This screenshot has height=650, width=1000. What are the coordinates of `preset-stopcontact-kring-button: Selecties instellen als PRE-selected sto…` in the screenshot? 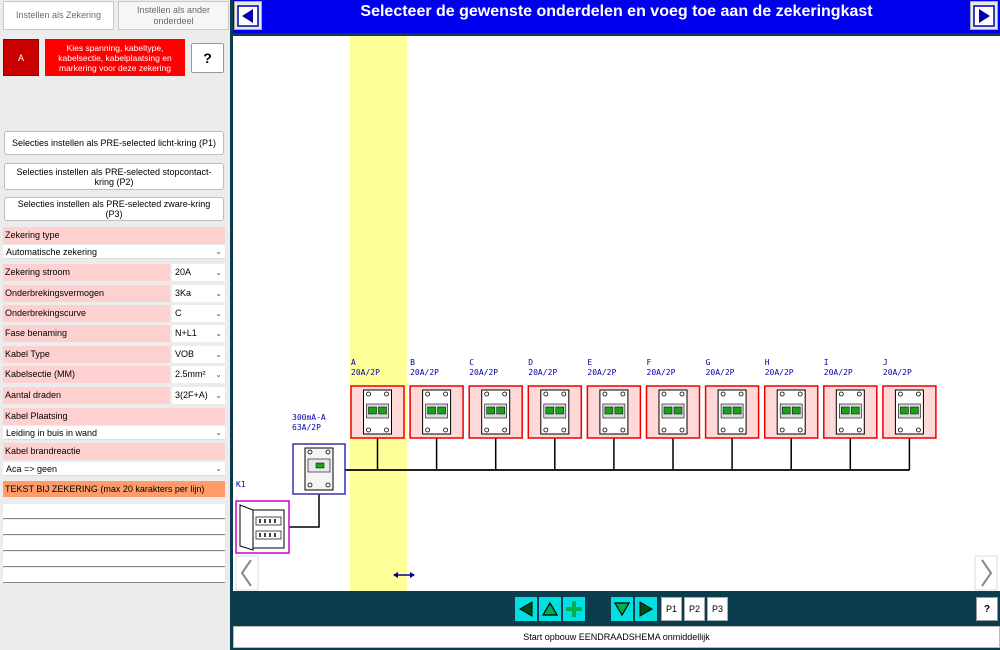 It's located at (114, 176).